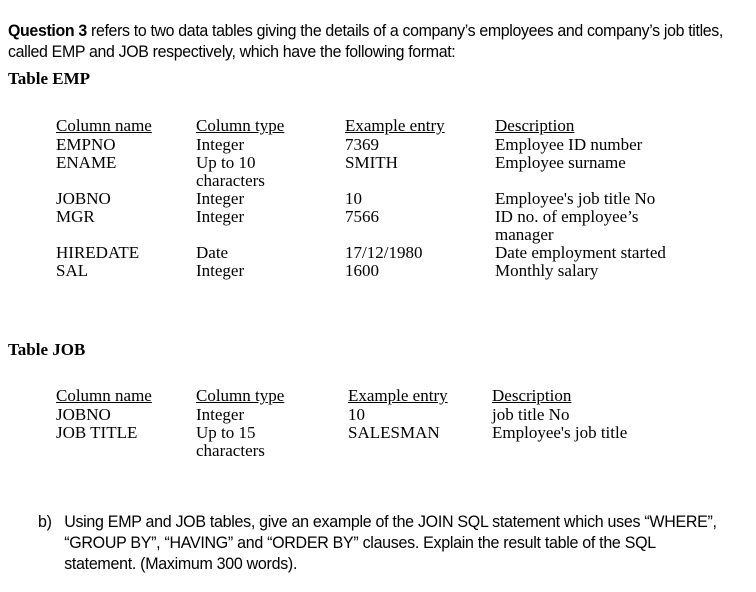 The image size is (756, 592). What do you see at coordinates (72, 270) in the screenshot?
I see `cell-column-name: SAL` at bounding box center [72, 270].